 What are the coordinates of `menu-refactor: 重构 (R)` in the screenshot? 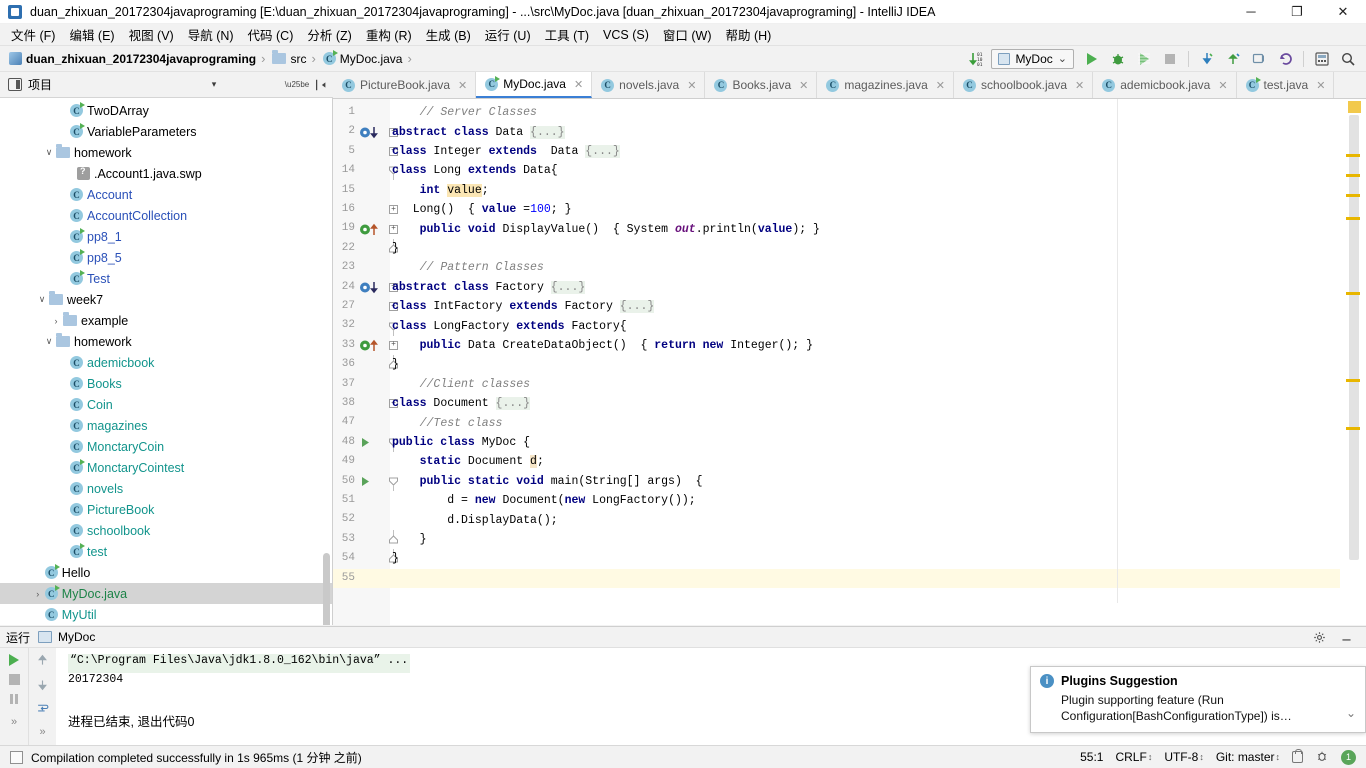 It's located at (389, 34).